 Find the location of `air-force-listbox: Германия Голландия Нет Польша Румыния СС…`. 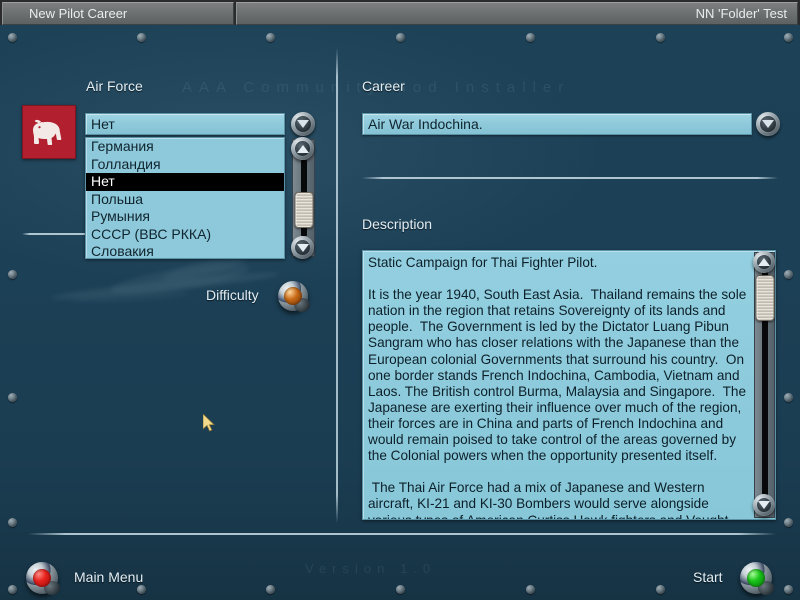

air-force-listbox: Германия Голландия Нет Польша Румыния СС… is located at coordinates (185, 198).